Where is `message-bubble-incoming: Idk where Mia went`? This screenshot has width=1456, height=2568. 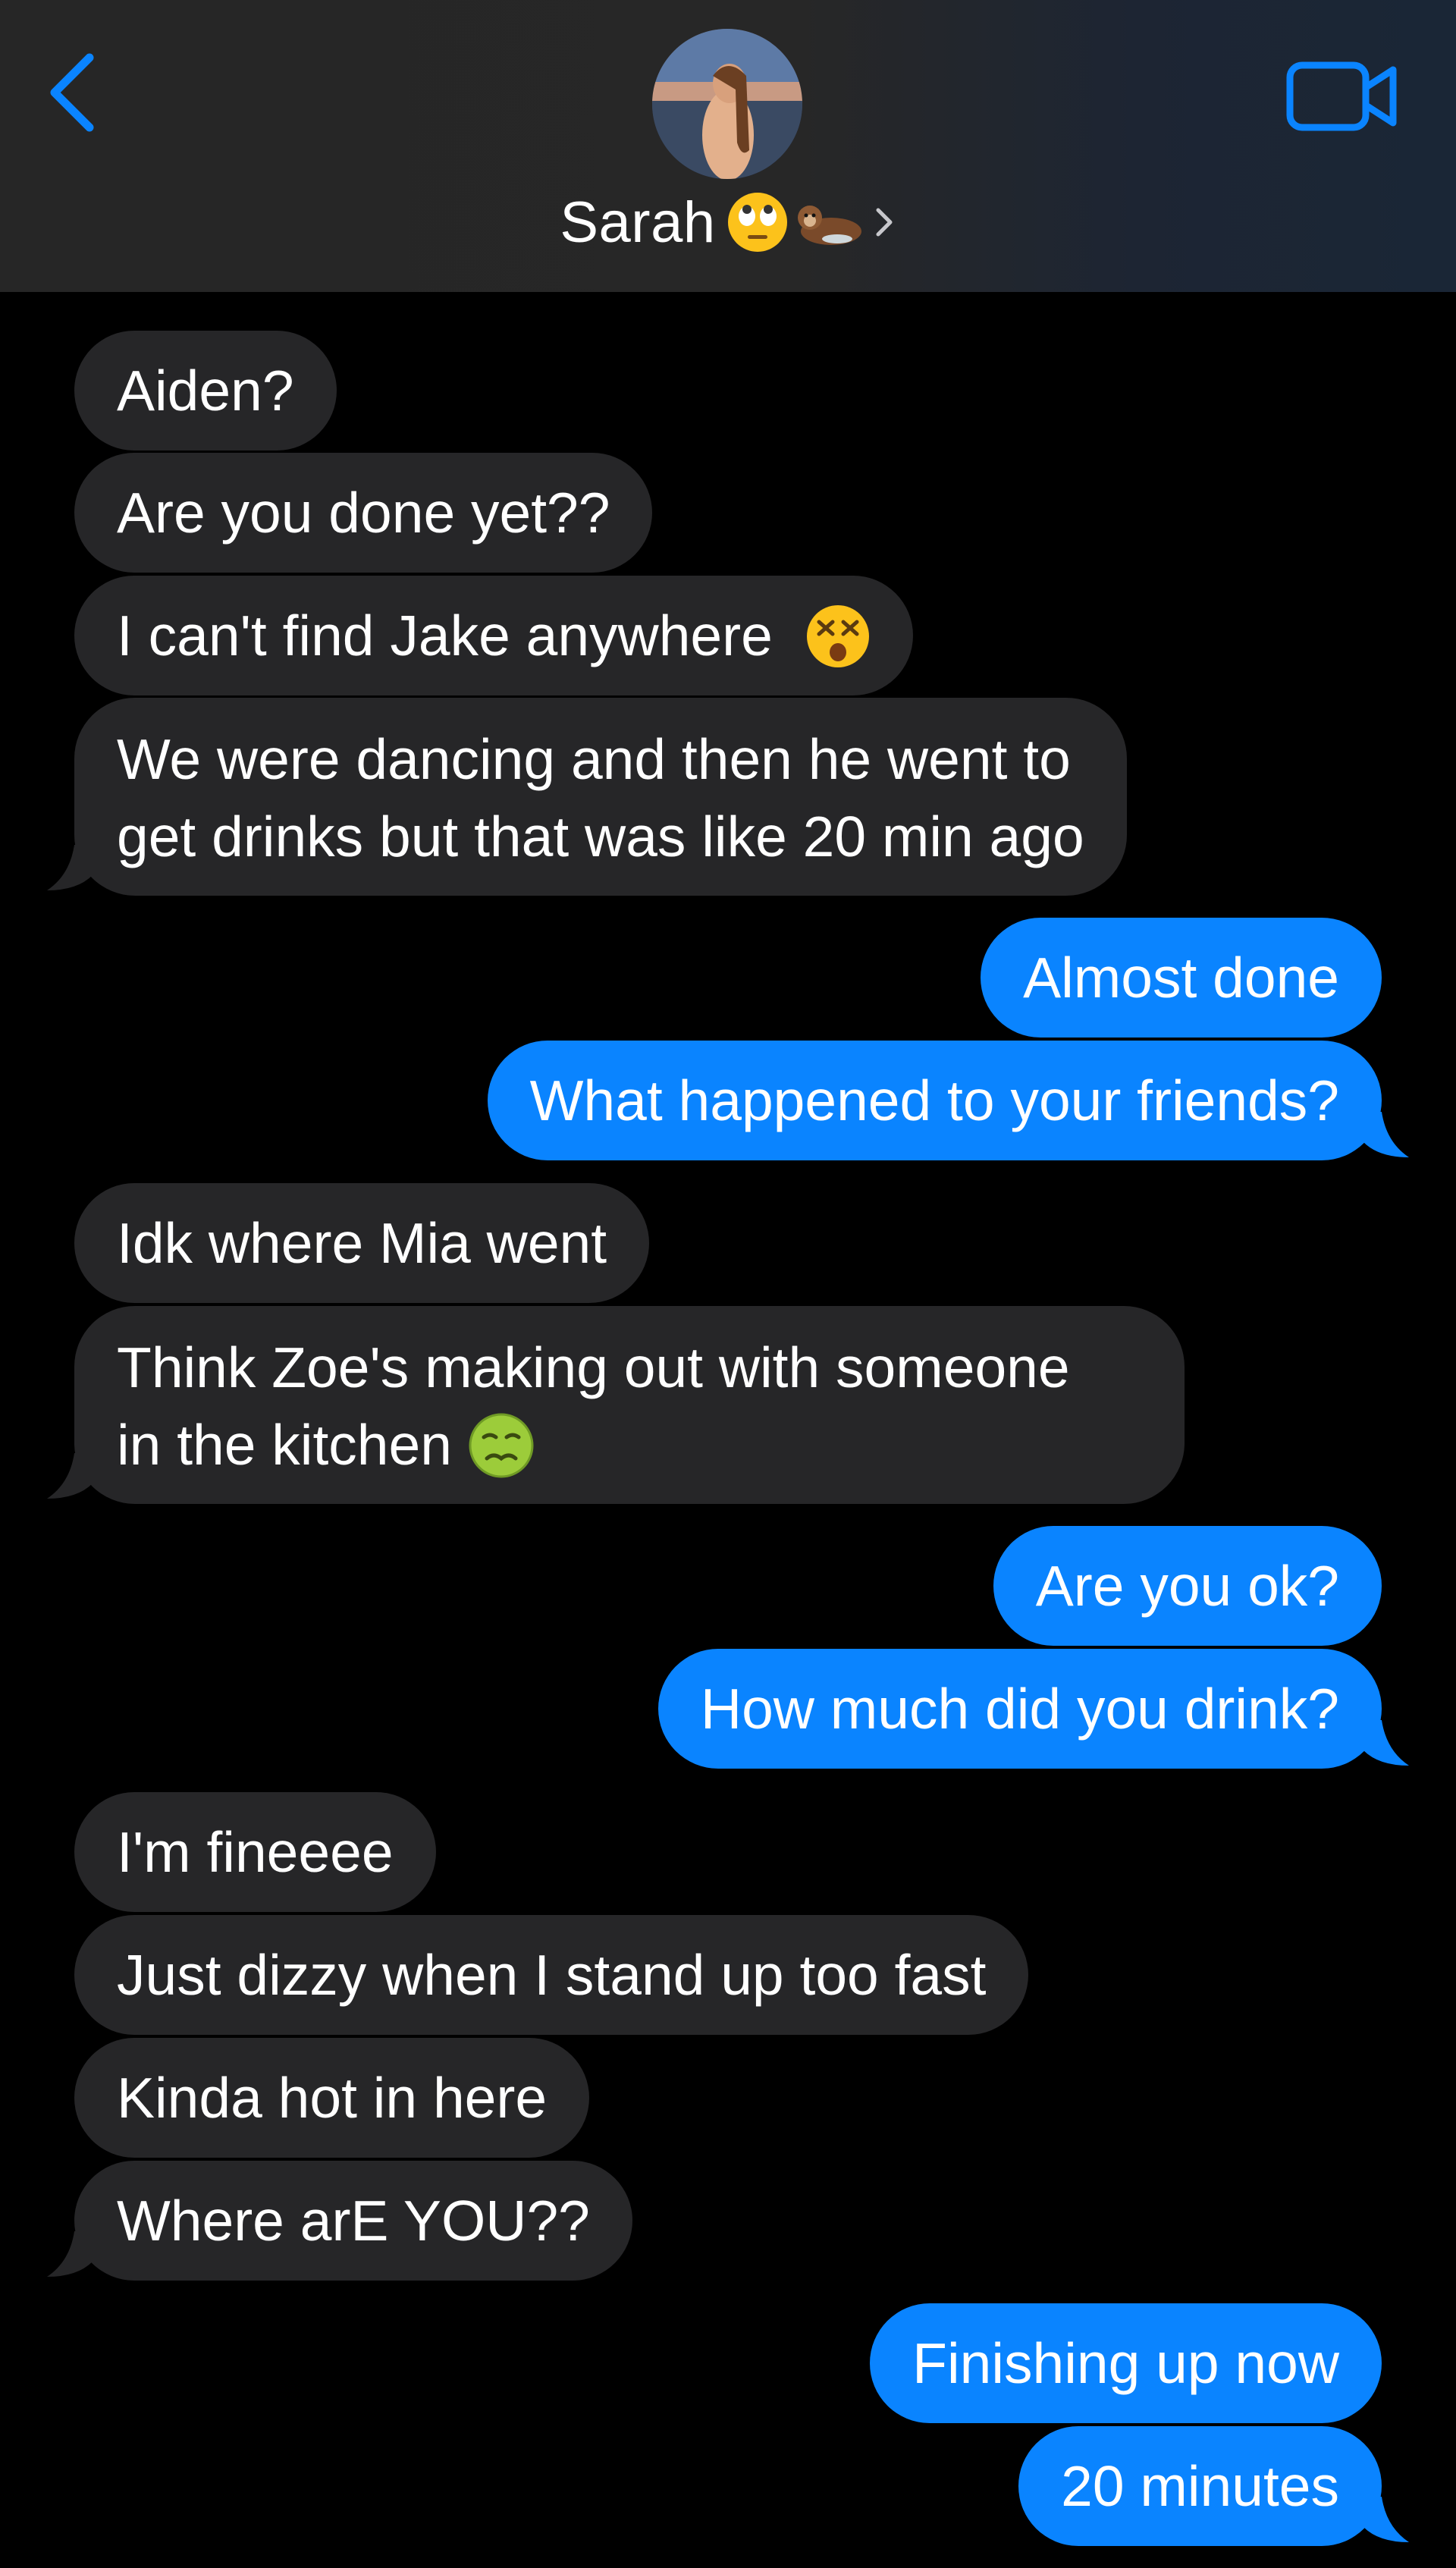 message-bubble-incoming: Idk where Mia went is located at coordinates (362, 1243).